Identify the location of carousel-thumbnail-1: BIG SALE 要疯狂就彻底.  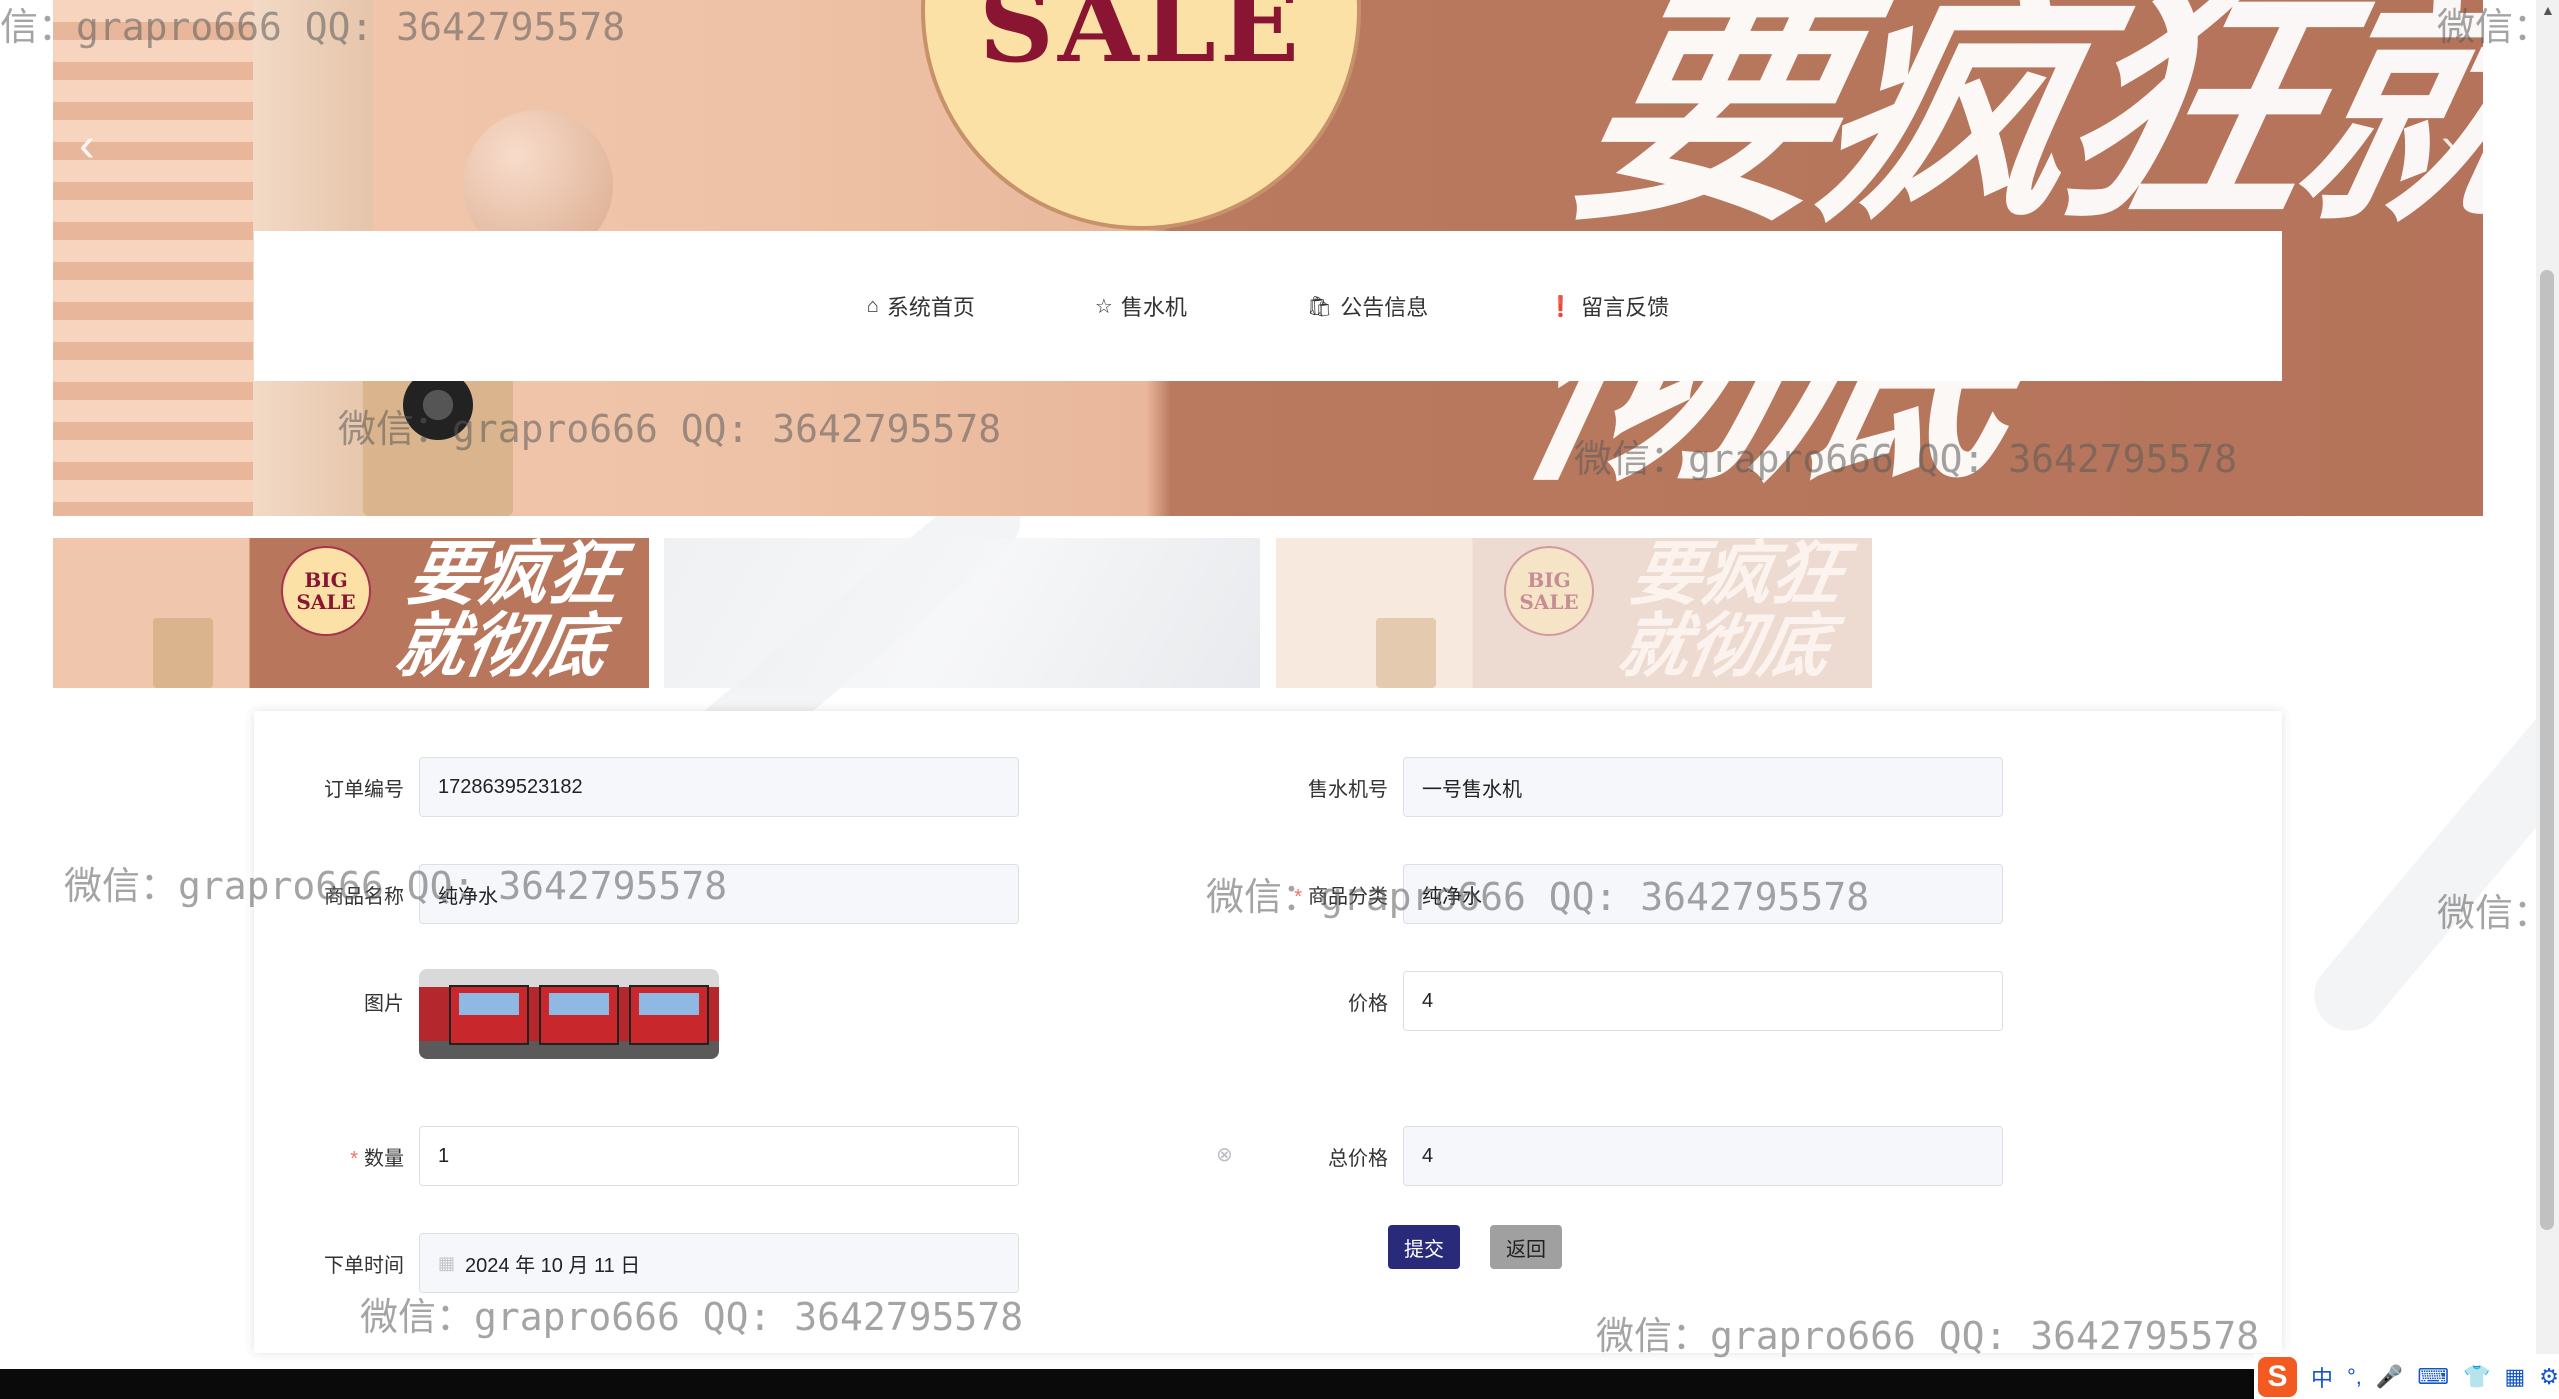
(351, 613).